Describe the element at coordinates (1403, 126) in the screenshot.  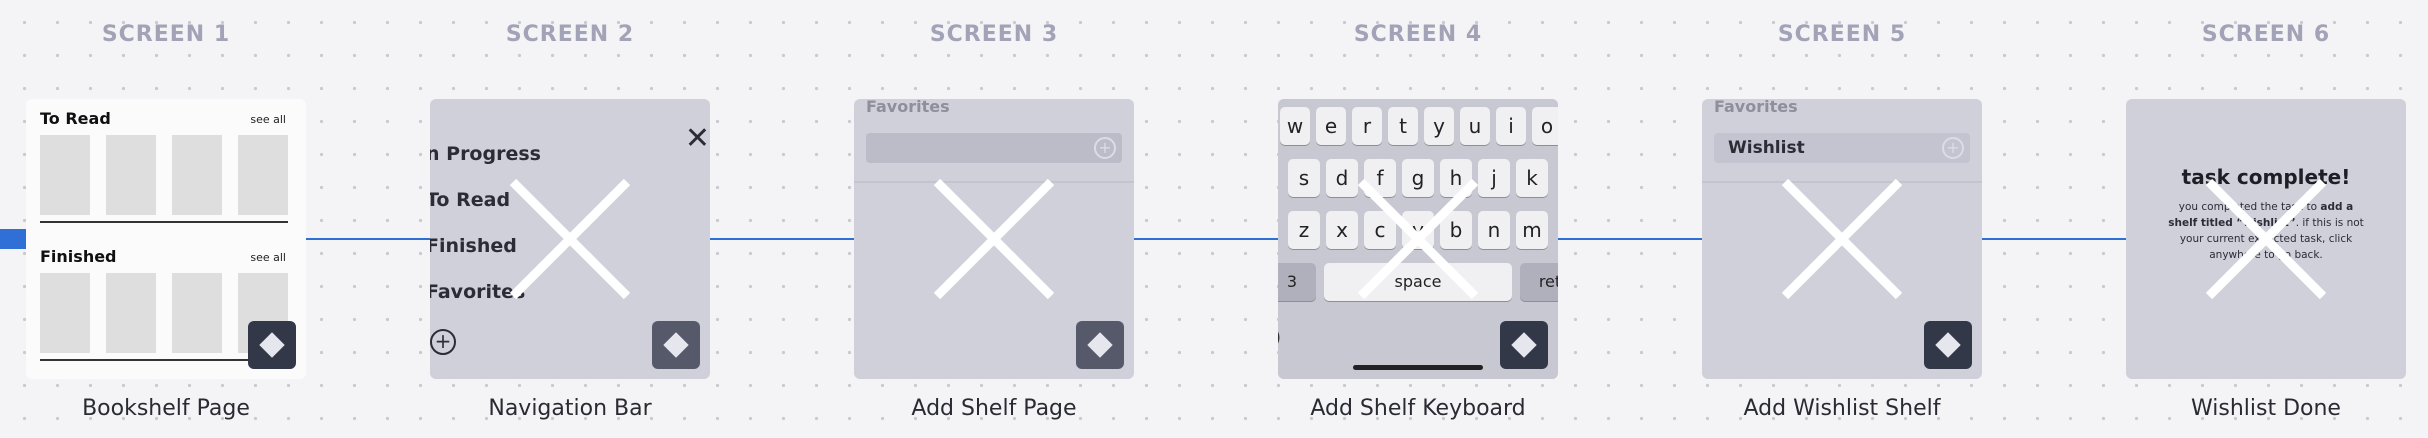
I see `key: t` at that location.